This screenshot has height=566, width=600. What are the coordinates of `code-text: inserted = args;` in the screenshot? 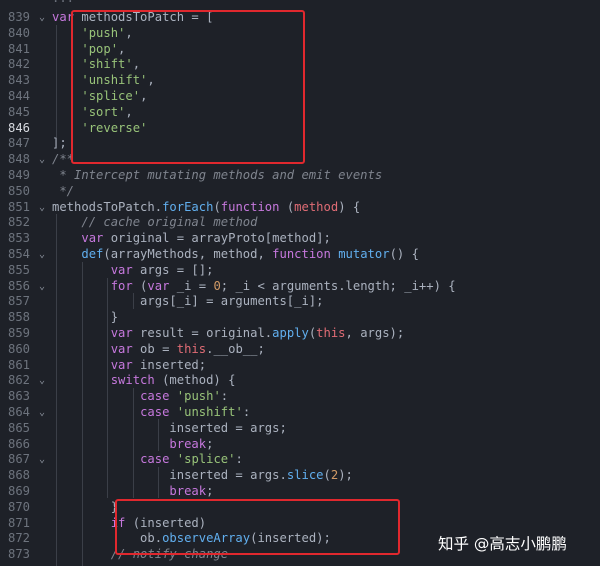 It's located at (169, 429).